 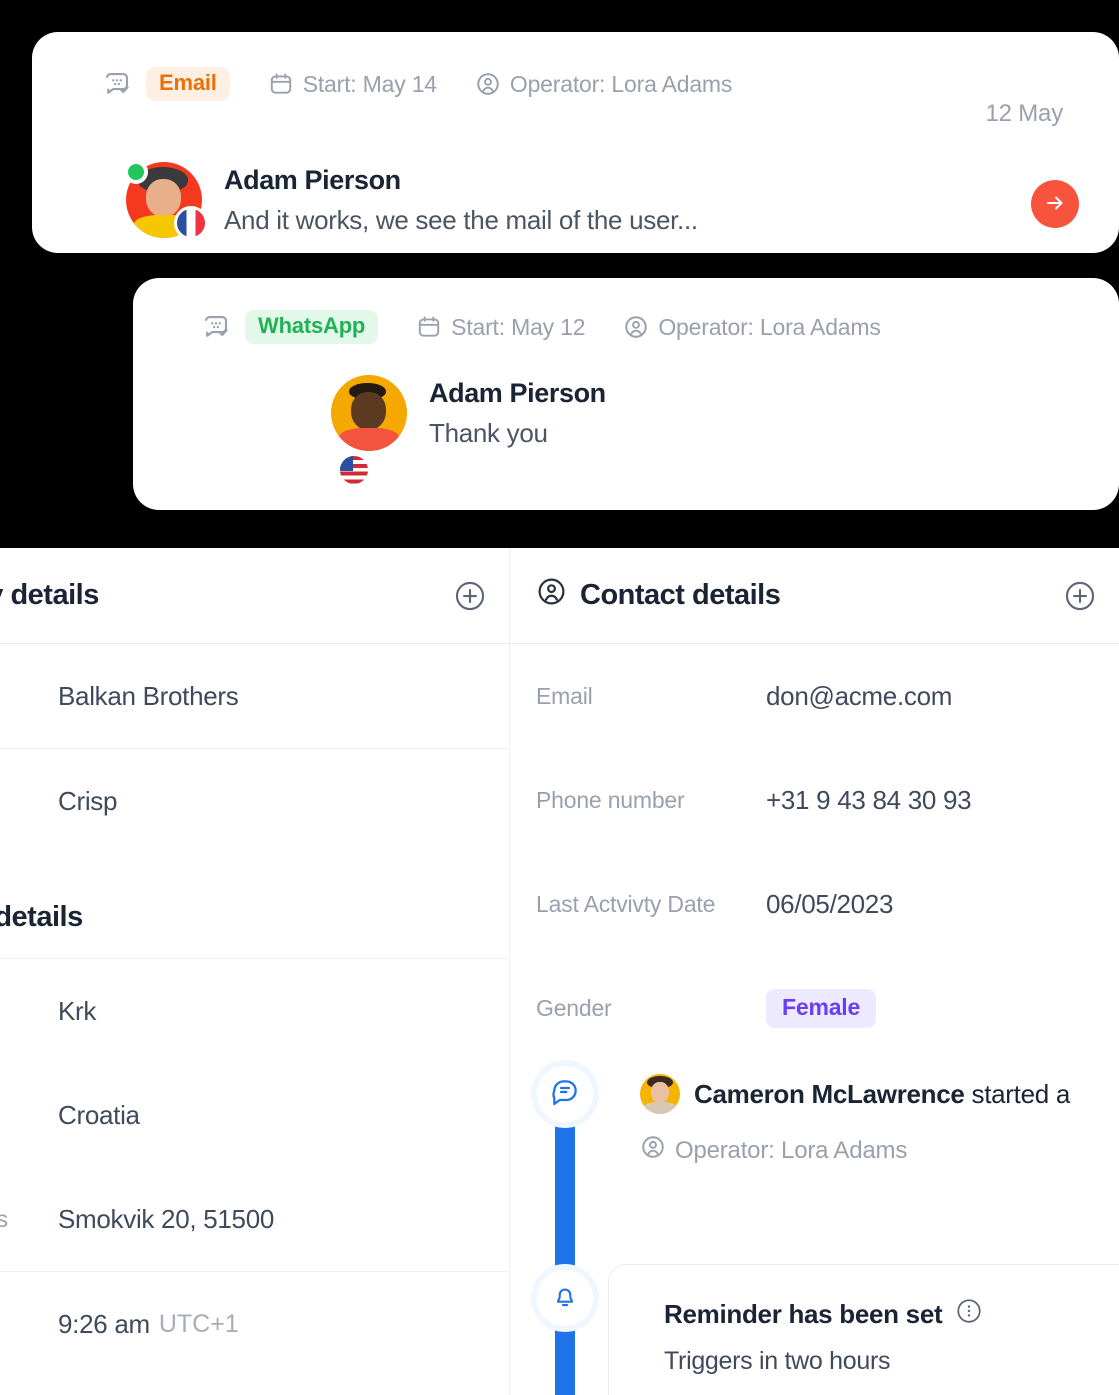 I want to click on company-details-header: npany details, so click(x=254, y=595).